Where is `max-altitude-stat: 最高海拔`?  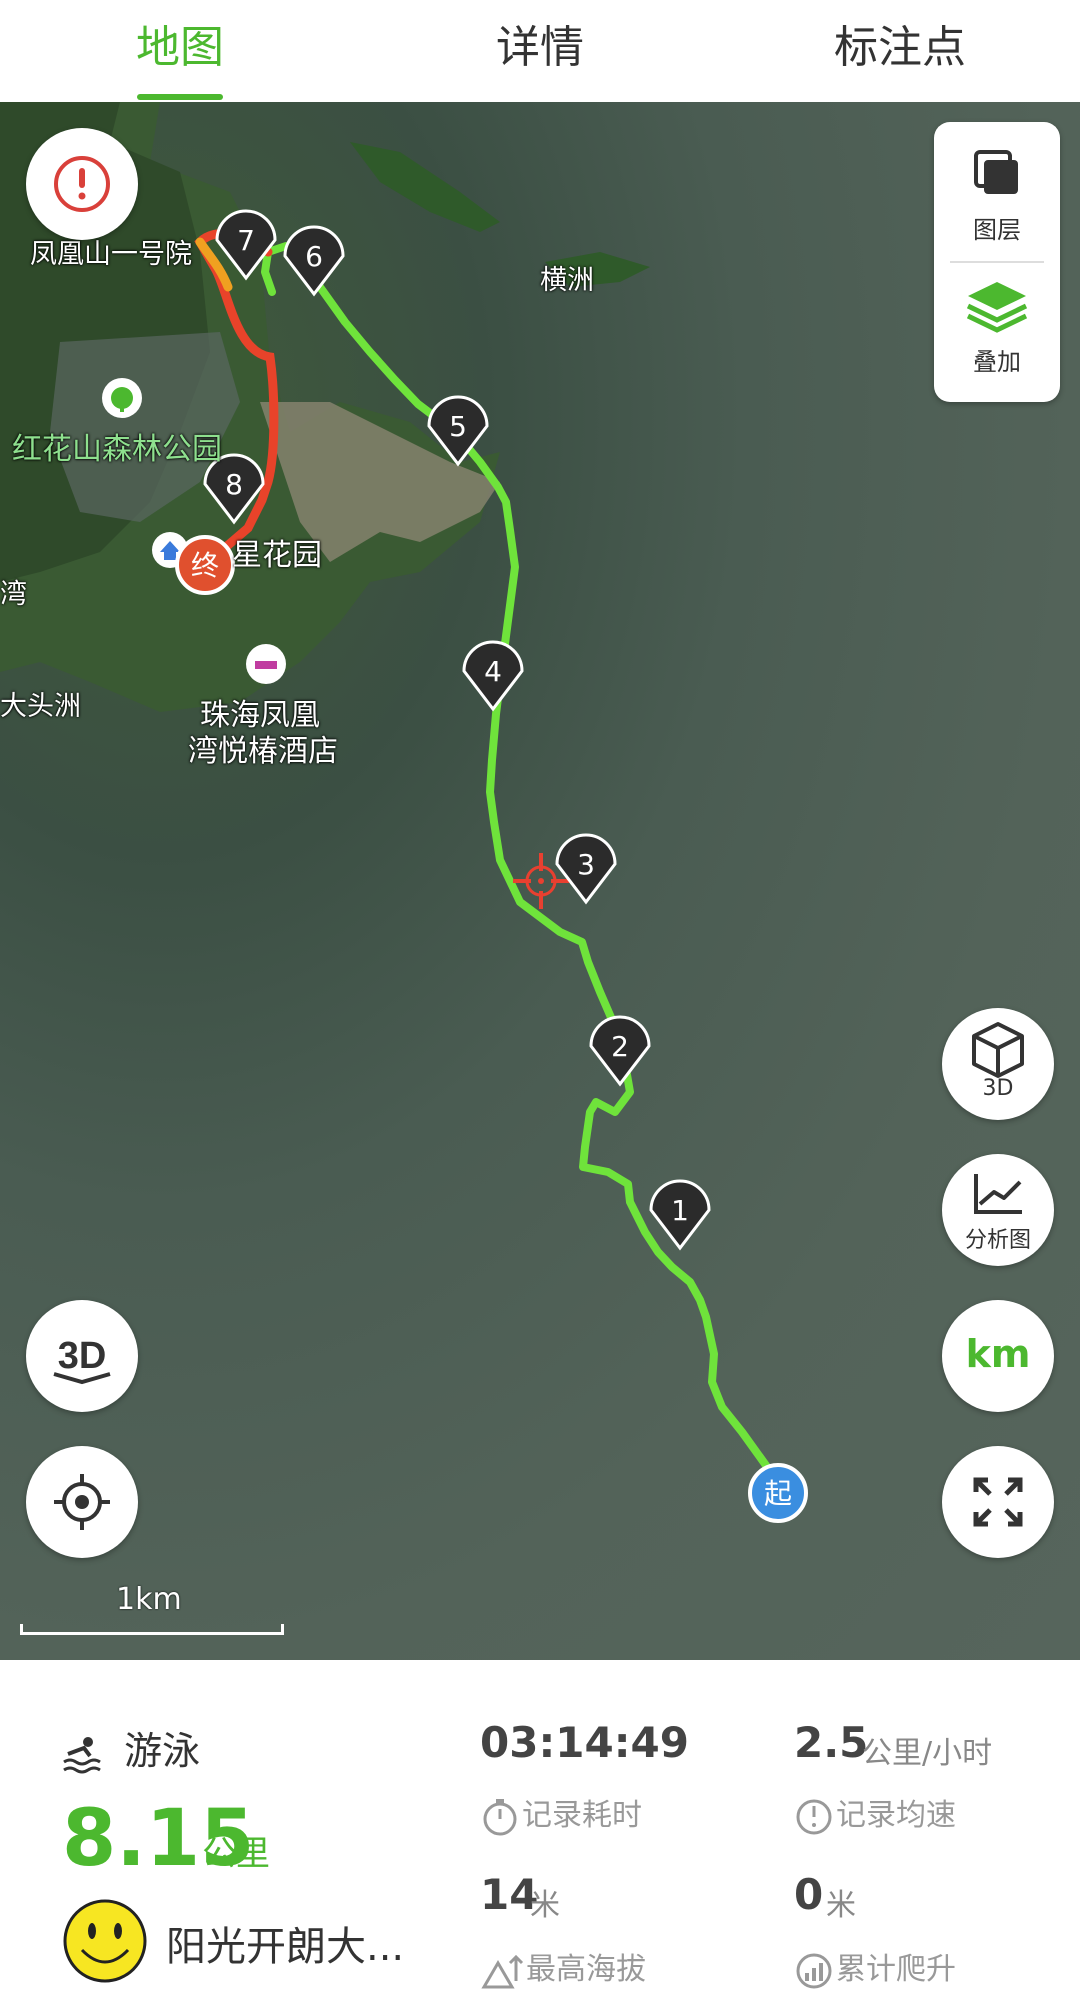
max-altitude-stat: 最高海拔 is located at coordinates (563, 1967).